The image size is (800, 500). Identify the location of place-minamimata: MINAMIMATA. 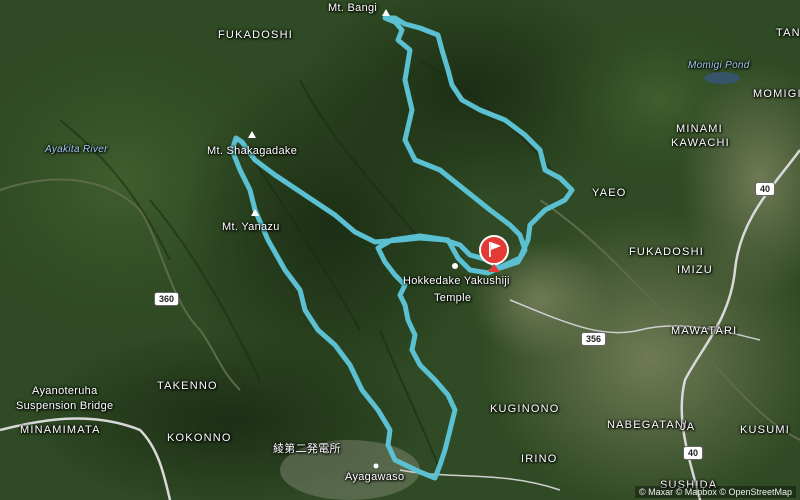
(60, 430).